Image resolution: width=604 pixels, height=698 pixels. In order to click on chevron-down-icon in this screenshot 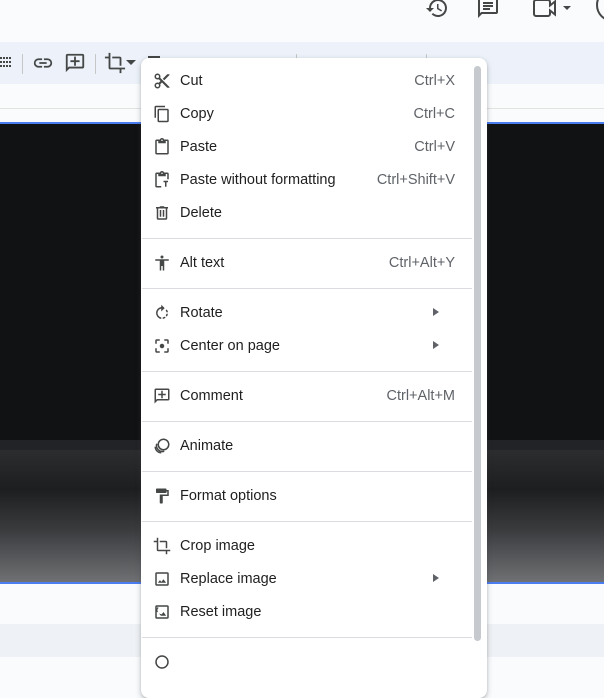, I will do `click(131, 63)`.